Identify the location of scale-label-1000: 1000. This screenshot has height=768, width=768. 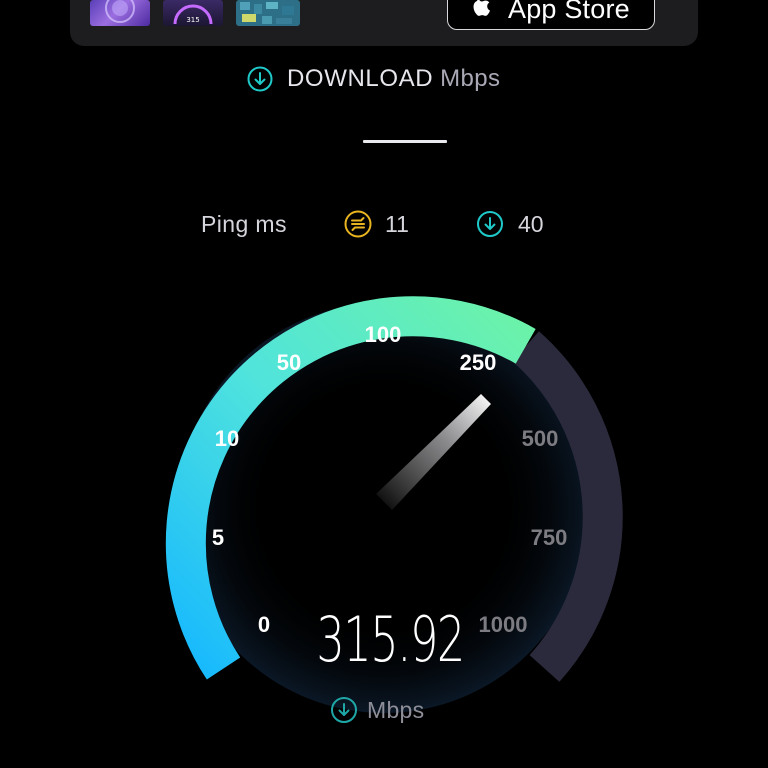
(503, 624).